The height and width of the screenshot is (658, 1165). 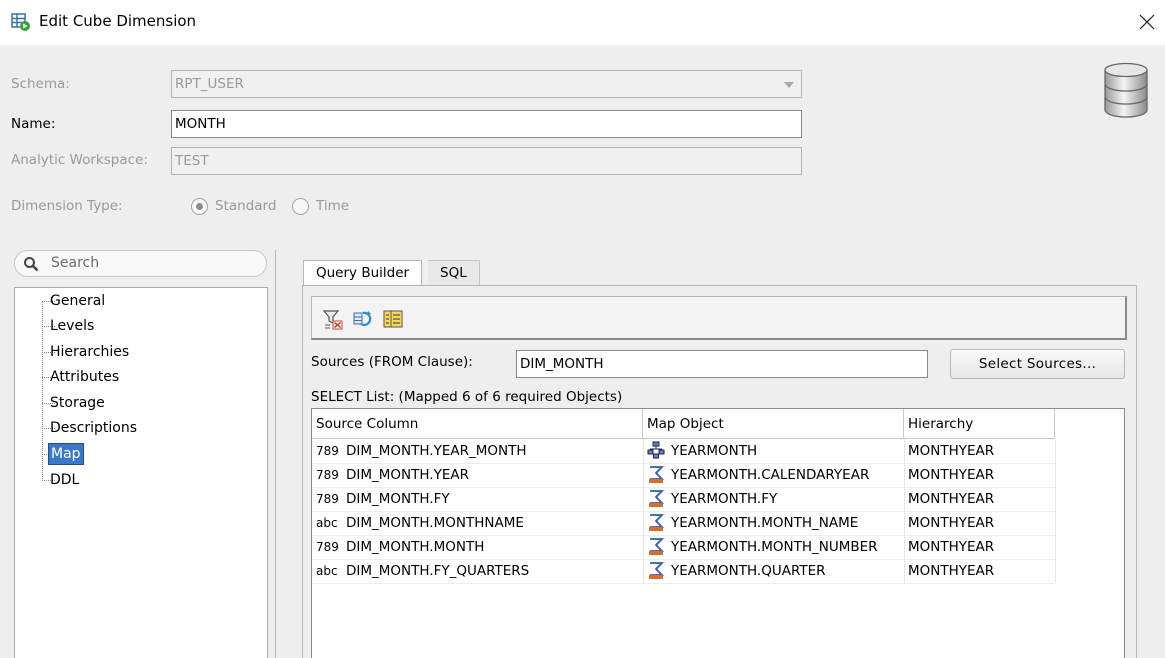 I want to click on dimension-edit-icon, so click(x=20, y=22).